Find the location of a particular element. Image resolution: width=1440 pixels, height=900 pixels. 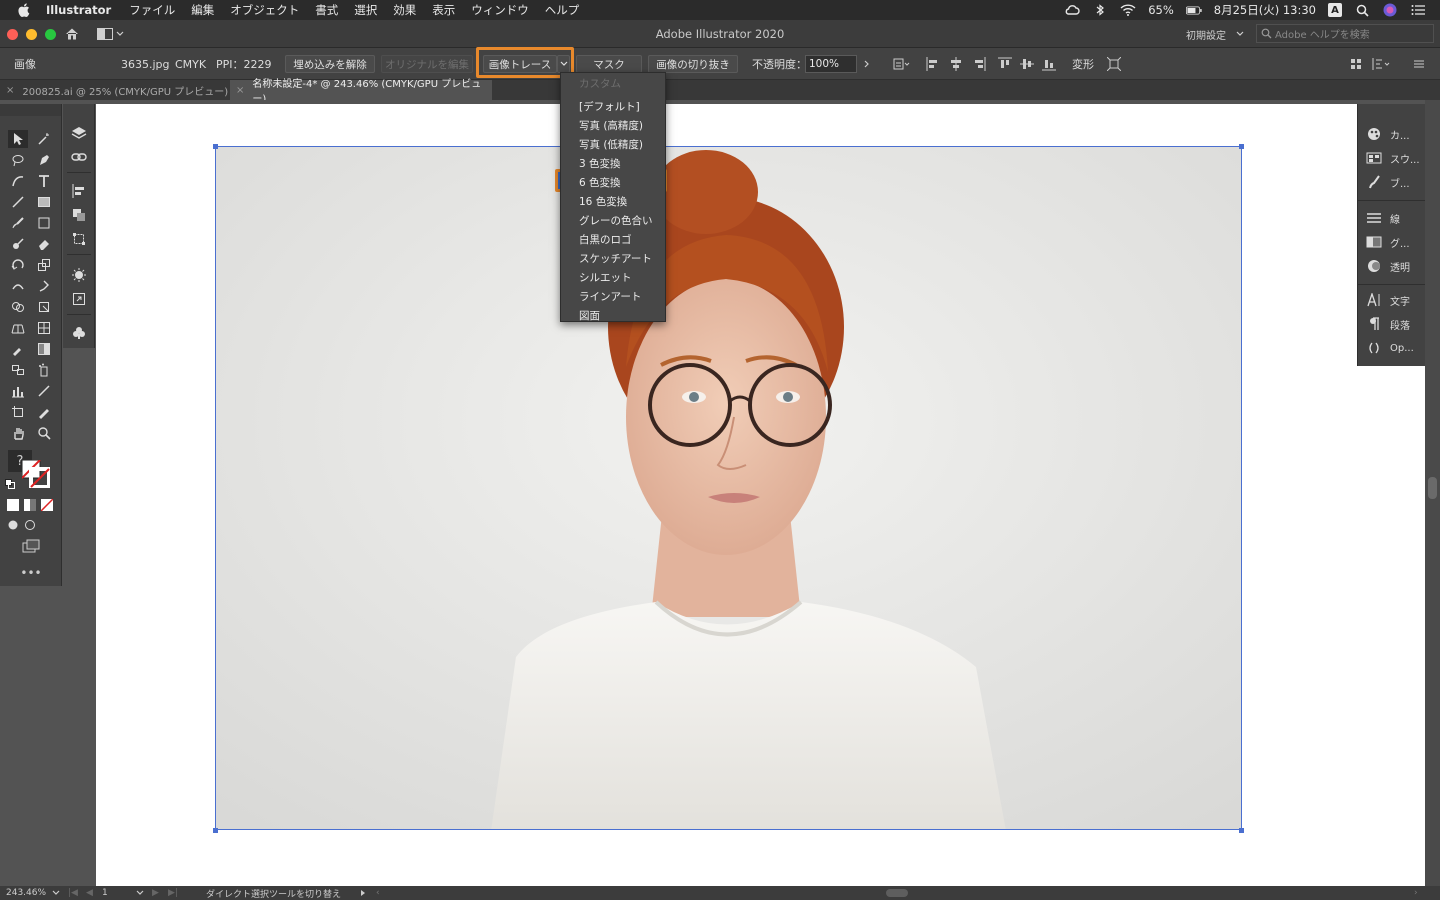

pathfinder-icon is located at coordinates (79, 215).